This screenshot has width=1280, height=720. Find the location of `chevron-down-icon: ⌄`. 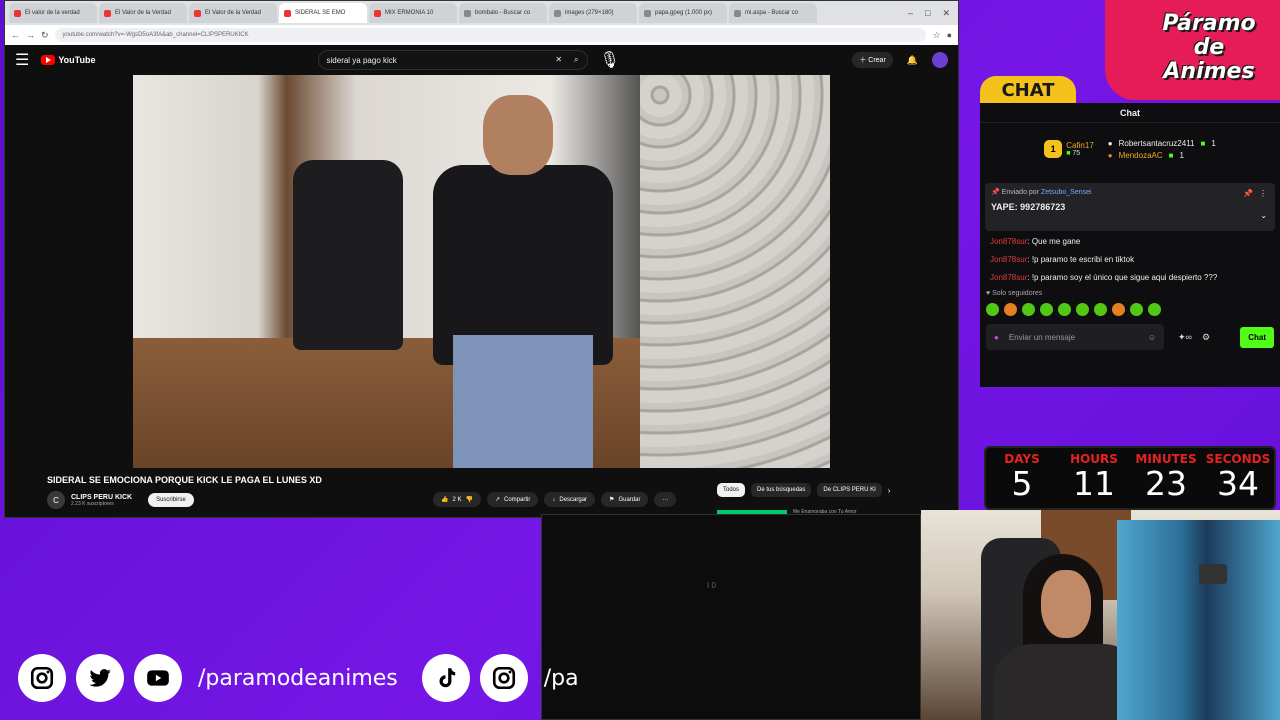

chevron-down-icon: ⌄ is located at coordinates (1263, 215).